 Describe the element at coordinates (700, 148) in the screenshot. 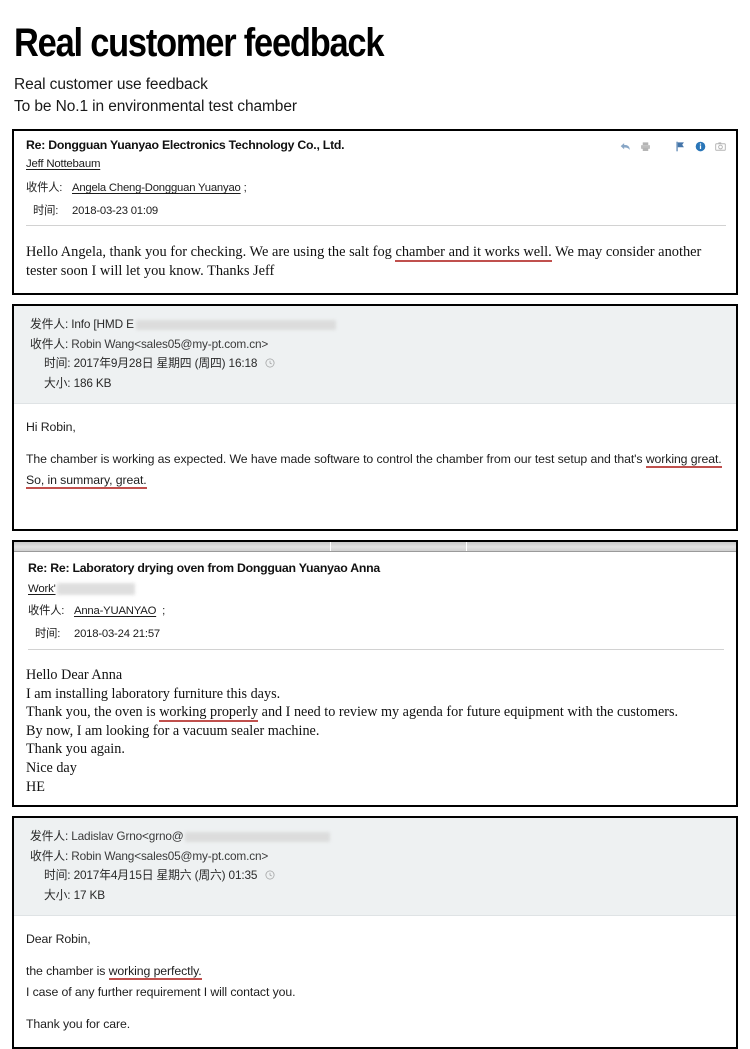

I see `info-icon` at that location.